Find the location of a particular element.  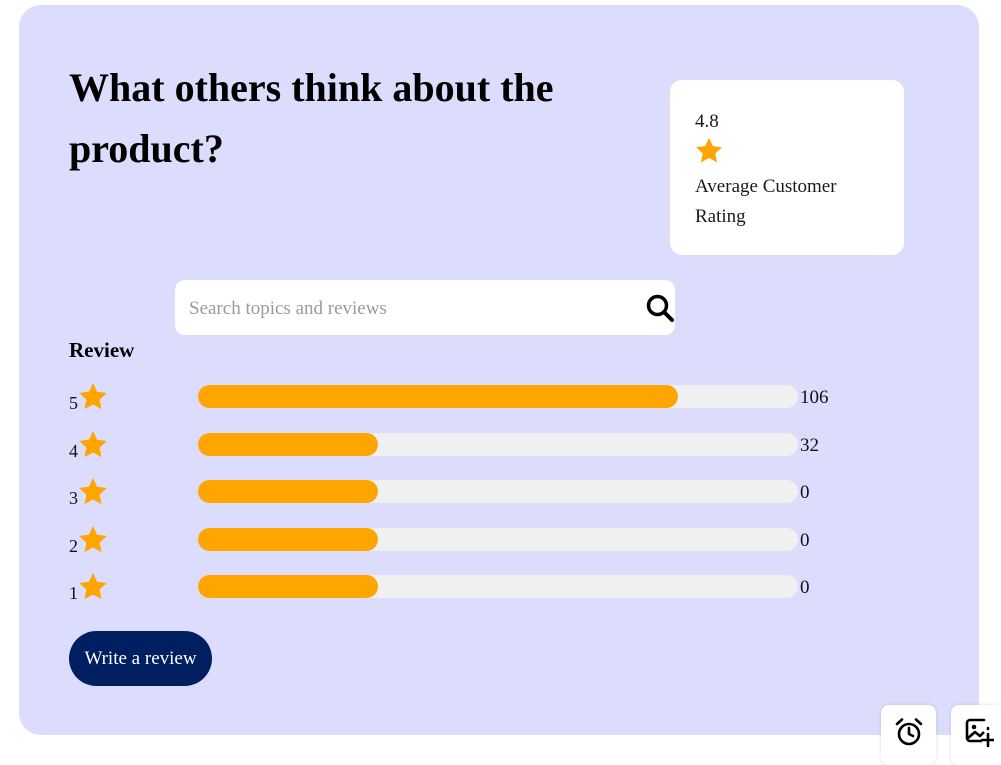

rating-row-4: 4 32 is located at coordinates (479, 449).